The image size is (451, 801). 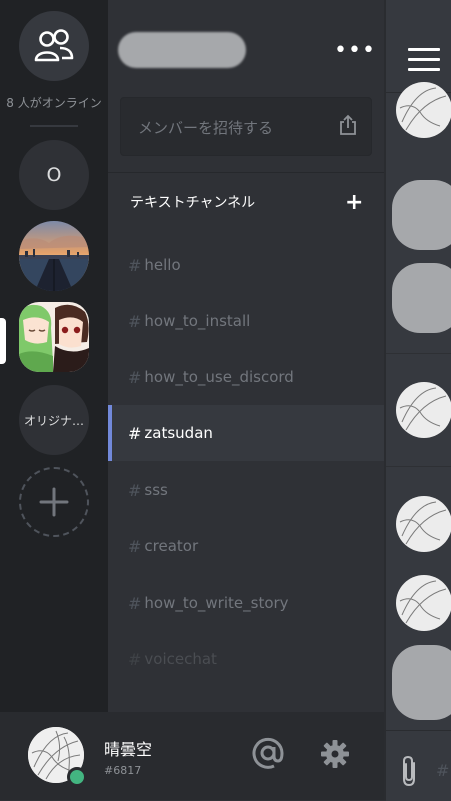 I want to click on channel-how-to-write-story: # how_to_write_story, so click(x=246, y=603).